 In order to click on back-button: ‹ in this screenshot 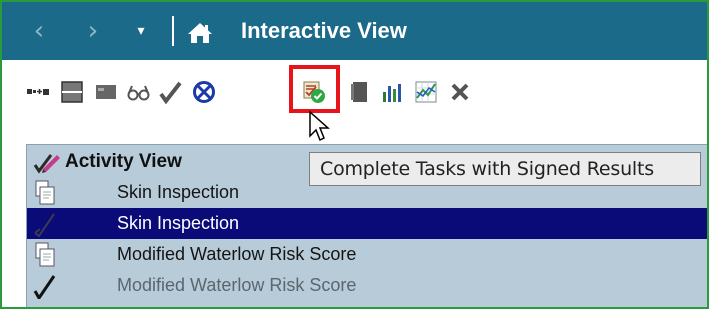, I will do `click(39, 31)`.